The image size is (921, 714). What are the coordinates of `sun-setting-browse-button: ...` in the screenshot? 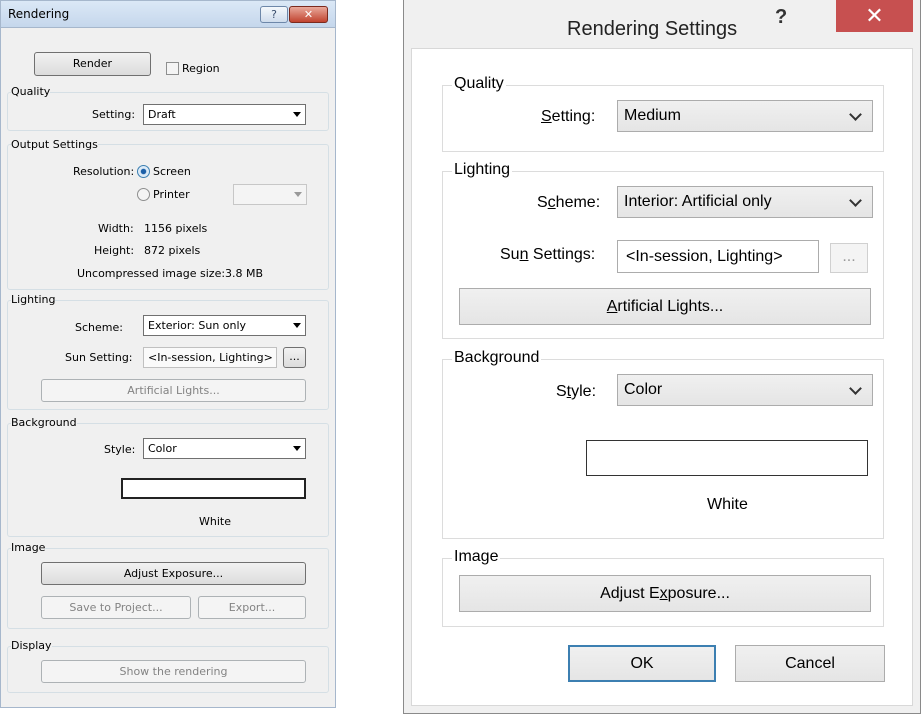 It's located at (294, 357).